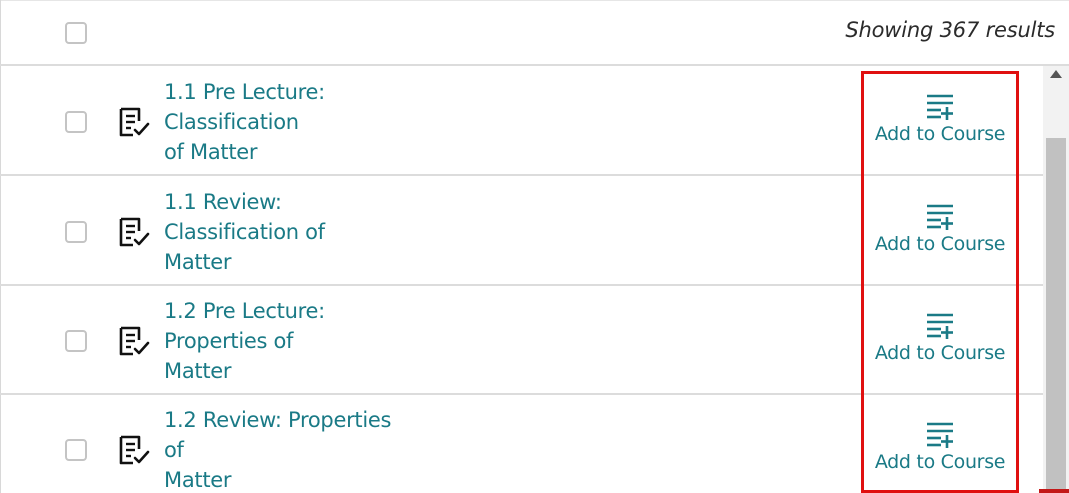 This screenshot has width=1069, height=493. I want to click on scroll-up-icon, so click(1056, 74).